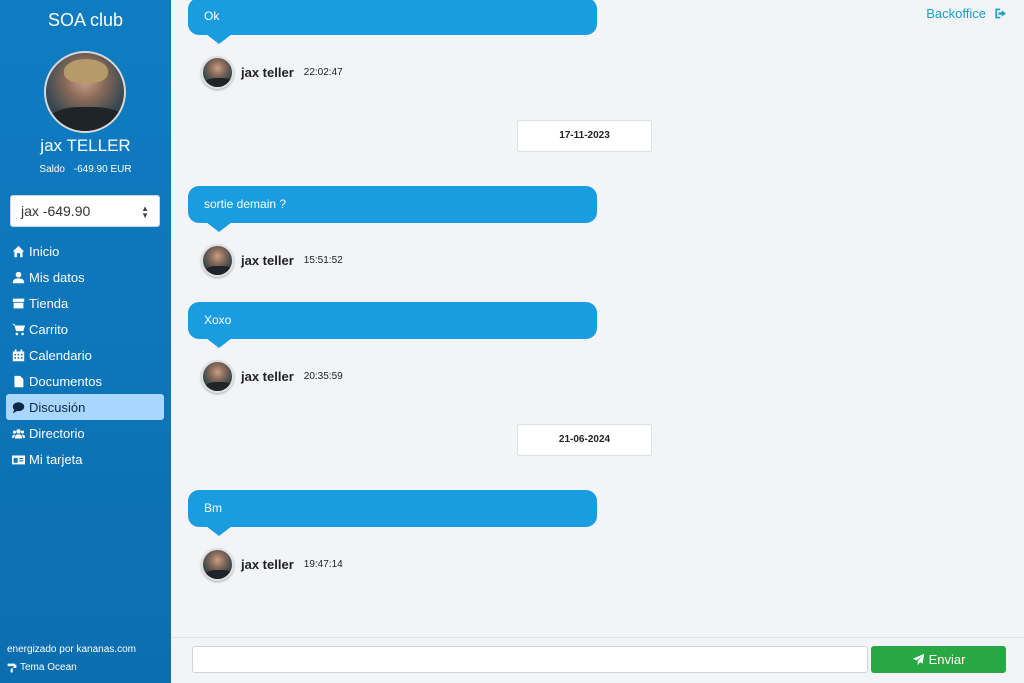 This screenshot has height=683, width=1024. I want to click on message-bubble: Bm, so click(392, 513).